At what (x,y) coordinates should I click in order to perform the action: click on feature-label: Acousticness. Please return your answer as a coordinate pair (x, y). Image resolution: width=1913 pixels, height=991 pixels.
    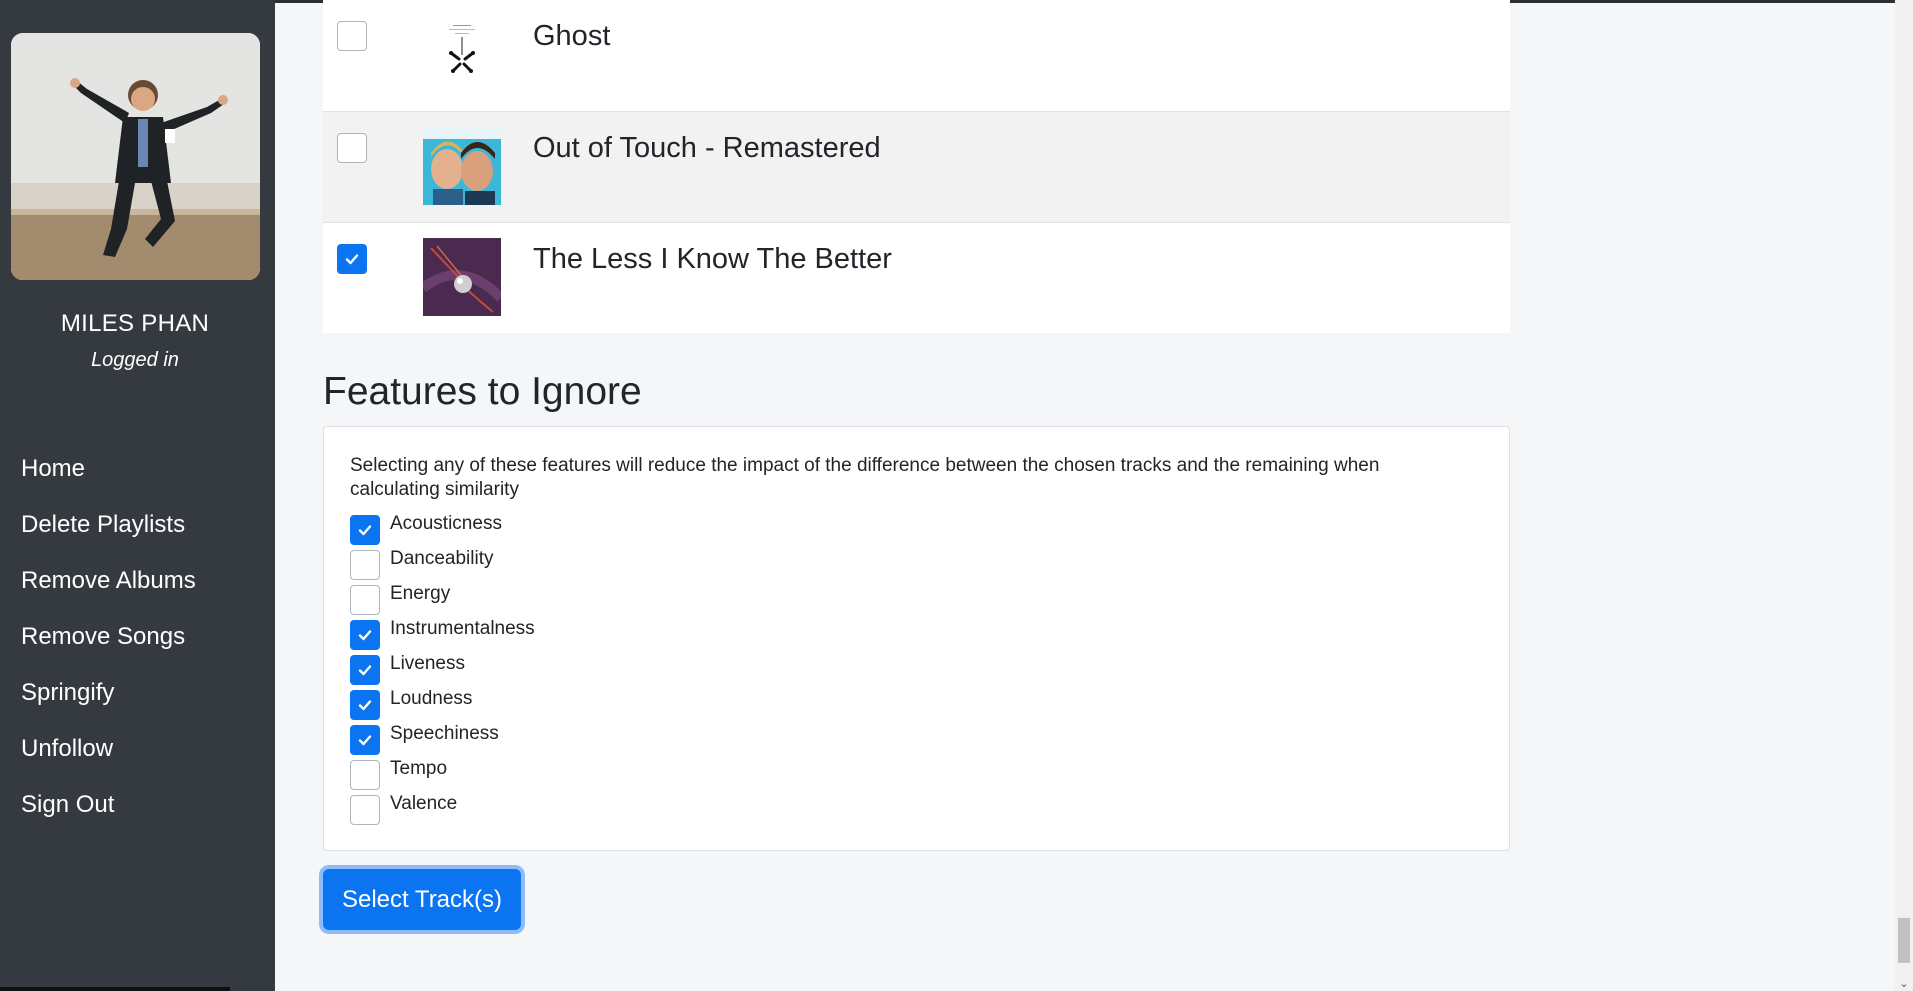
    Looking at the image, I should click on (446, 523).